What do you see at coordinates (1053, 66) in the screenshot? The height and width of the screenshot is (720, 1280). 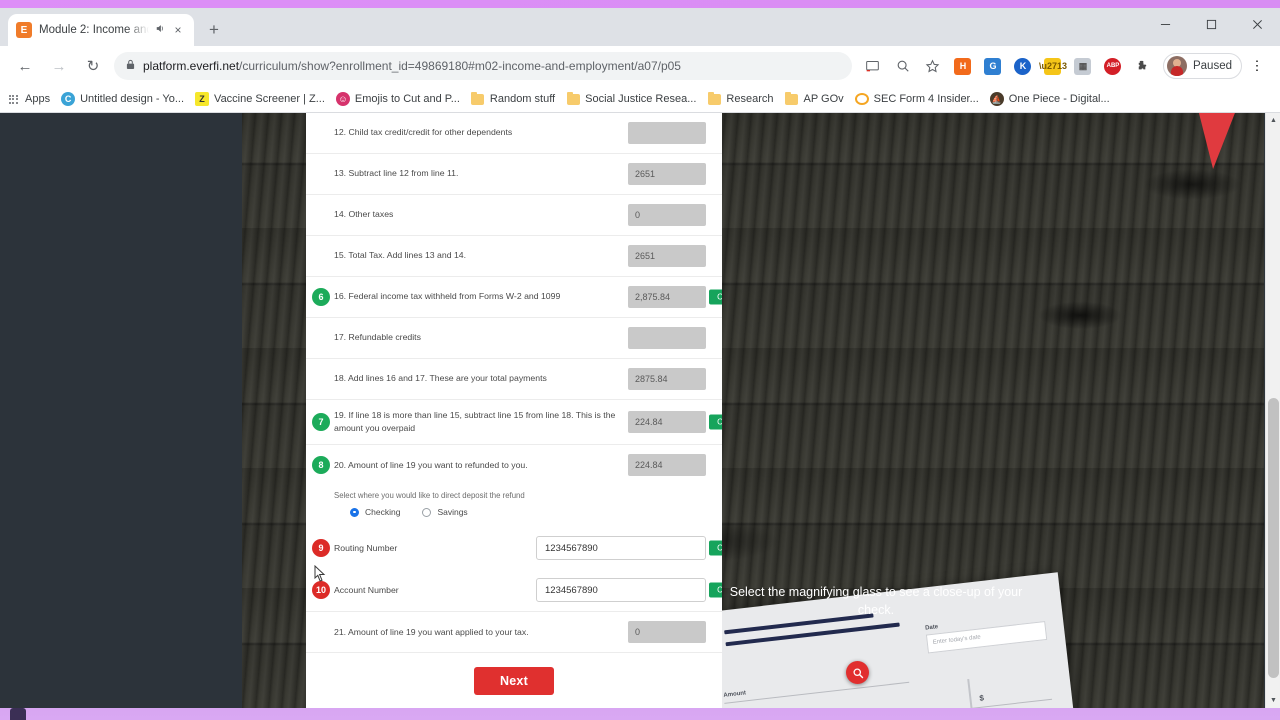 I see `extension-thumbs-up: \u2713` at bounding box center [1053, 66].